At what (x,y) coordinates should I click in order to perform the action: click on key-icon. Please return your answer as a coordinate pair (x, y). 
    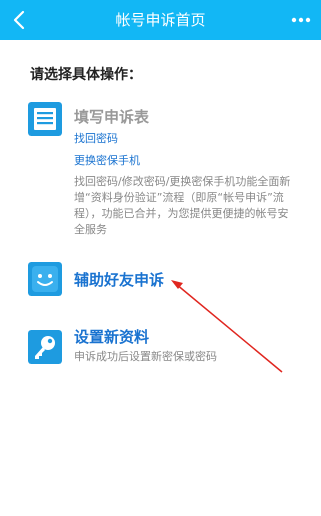
    Looking at the image, I should click on (45, 347).